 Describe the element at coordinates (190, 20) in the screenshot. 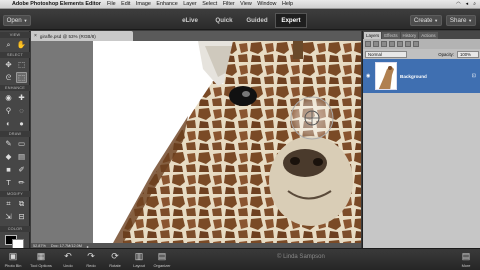

I see `tab-elive: eLive` at that location.